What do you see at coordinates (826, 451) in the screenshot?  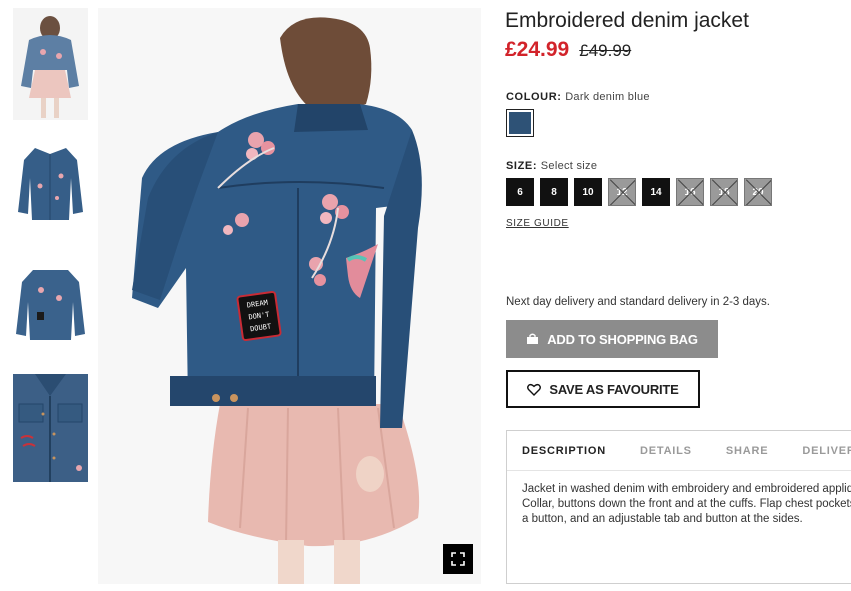 I see `tab-delivery: DELIVERY` at bounding box center [826, 451].